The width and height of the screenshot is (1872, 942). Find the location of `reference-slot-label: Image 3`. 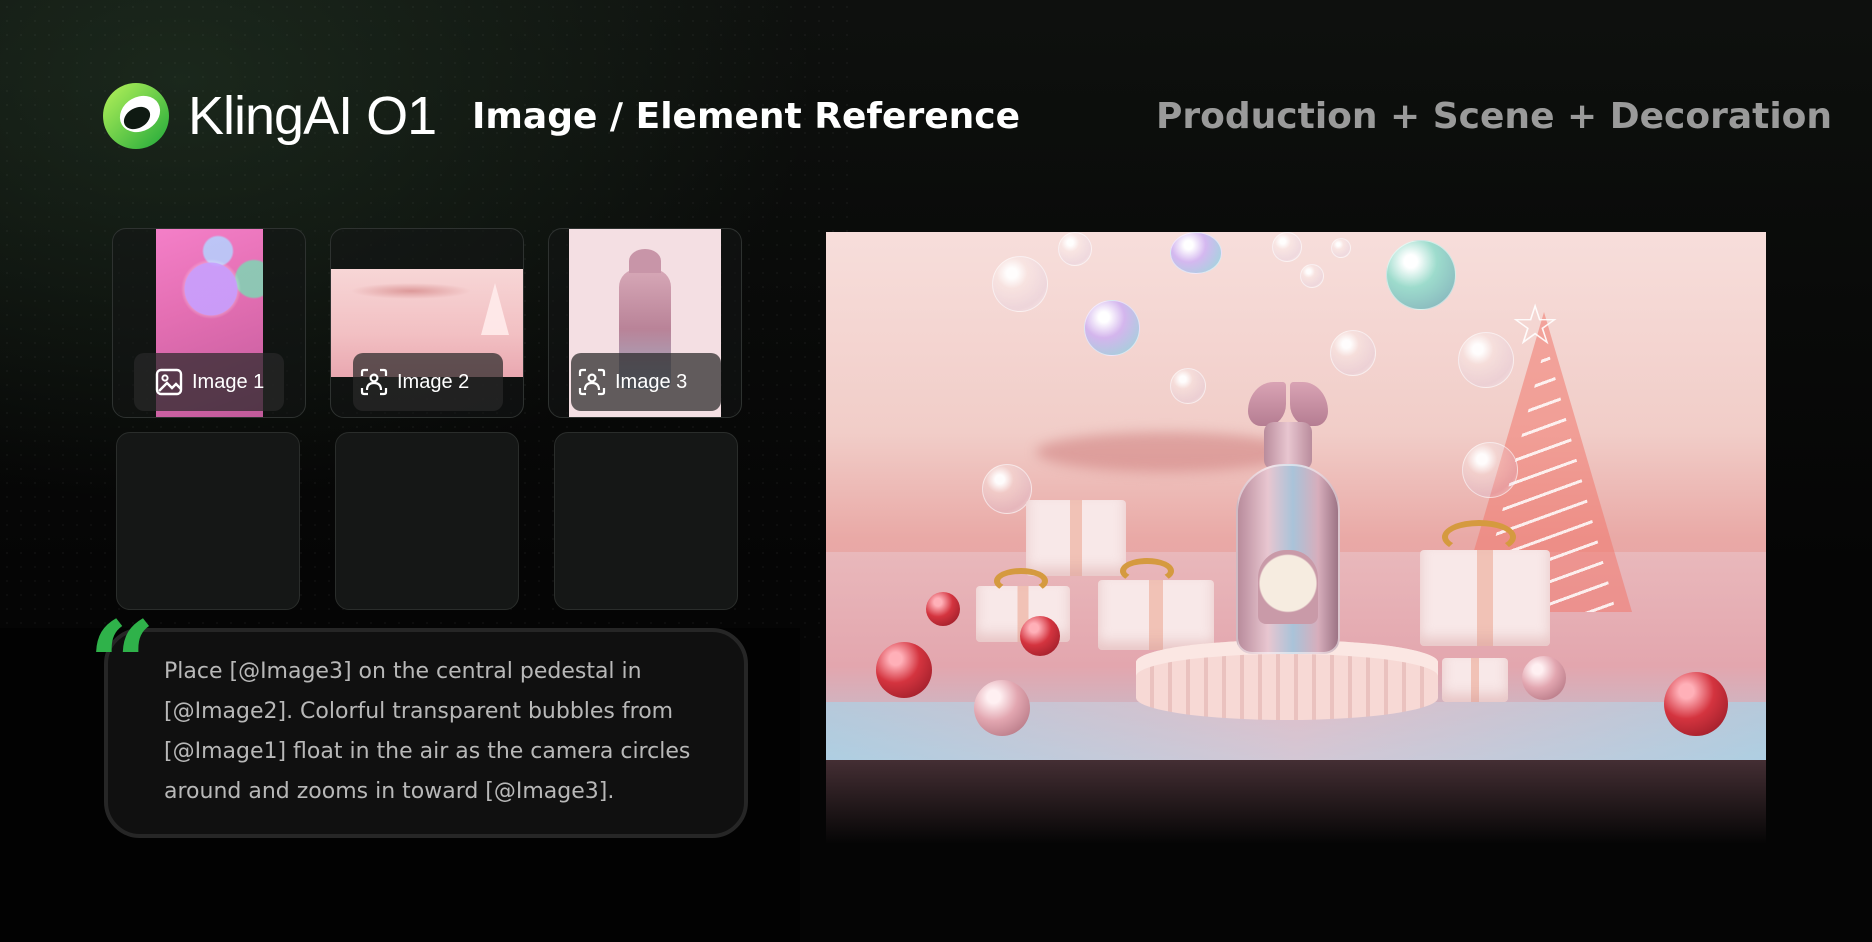

reference-slot-label: Image 3 is located at coordinates (646, 382).